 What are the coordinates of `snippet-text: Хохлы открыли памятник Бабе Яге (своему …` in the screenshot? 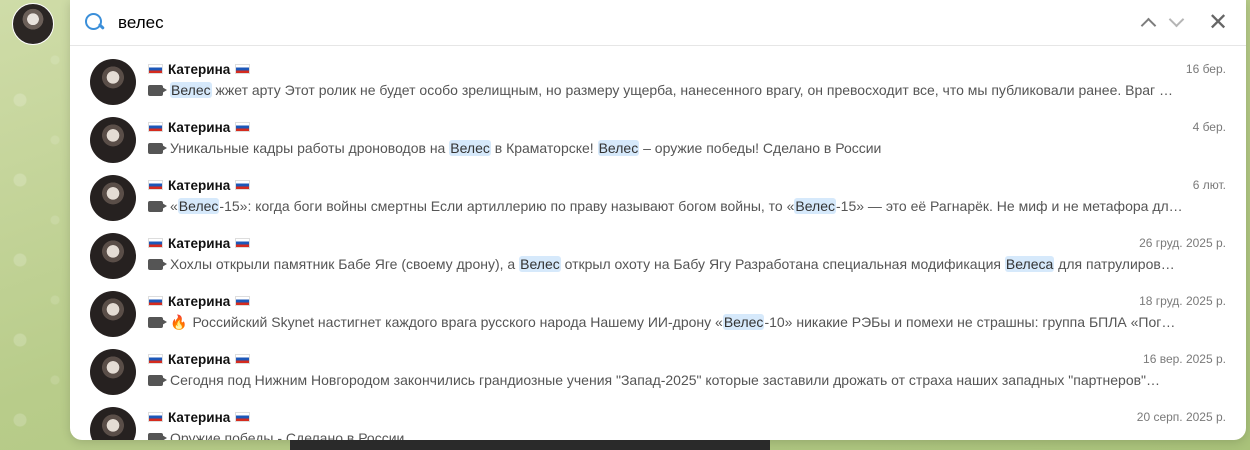 It's located at (345, 264).